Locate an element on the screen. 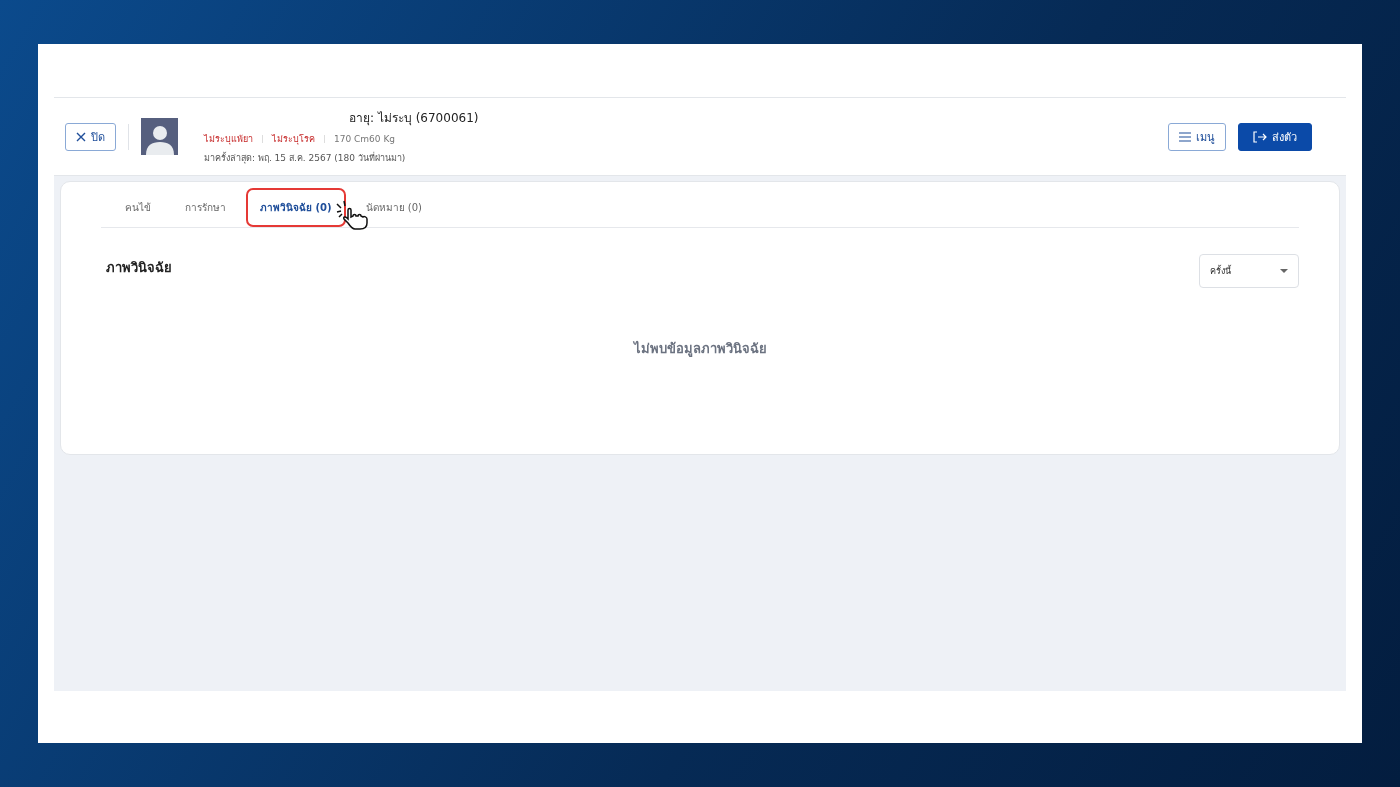 The image size is (1400, 787). empty-message: ไม่พบข้อมูลภาพวินิจฉัย is located at coordinates (700, 349).